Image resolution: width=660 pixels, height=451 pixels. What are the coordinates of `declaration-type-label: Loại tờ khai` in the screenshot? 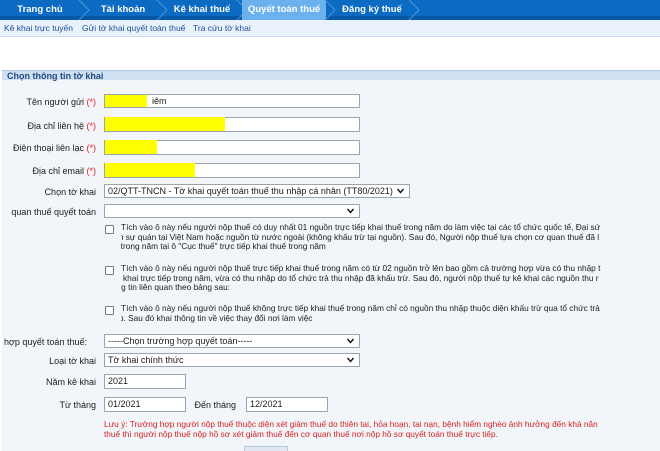 It's located at (72, 361).